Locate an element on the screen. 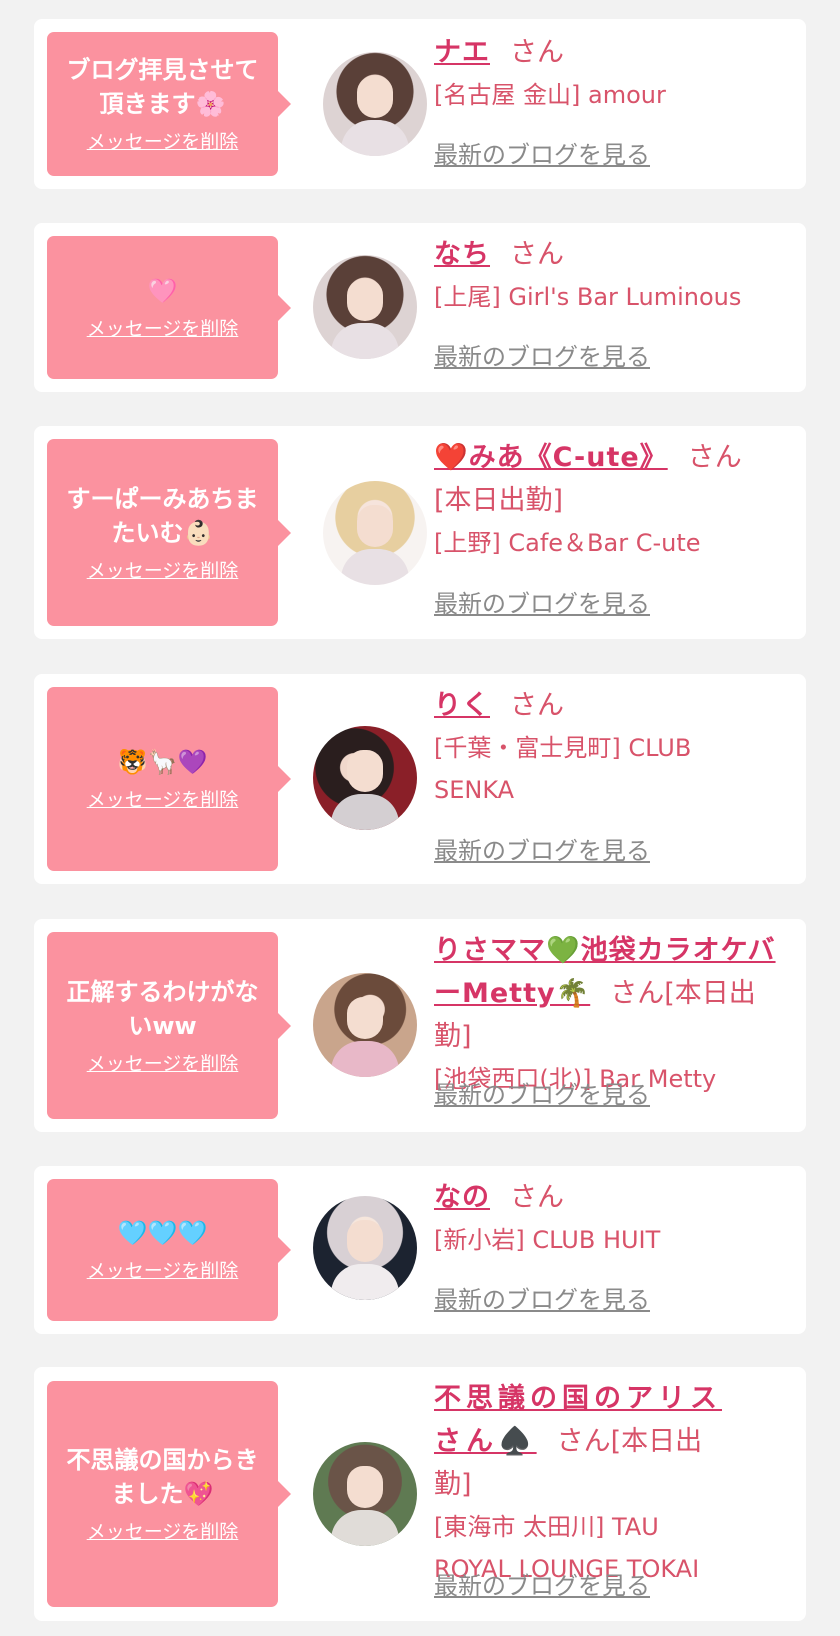 Image resolution: width=840 pixels, height=1636 pixels. message-bubble: 🩵🩵🩵 メッセージを削除 is located at coordinates (169, 1250).